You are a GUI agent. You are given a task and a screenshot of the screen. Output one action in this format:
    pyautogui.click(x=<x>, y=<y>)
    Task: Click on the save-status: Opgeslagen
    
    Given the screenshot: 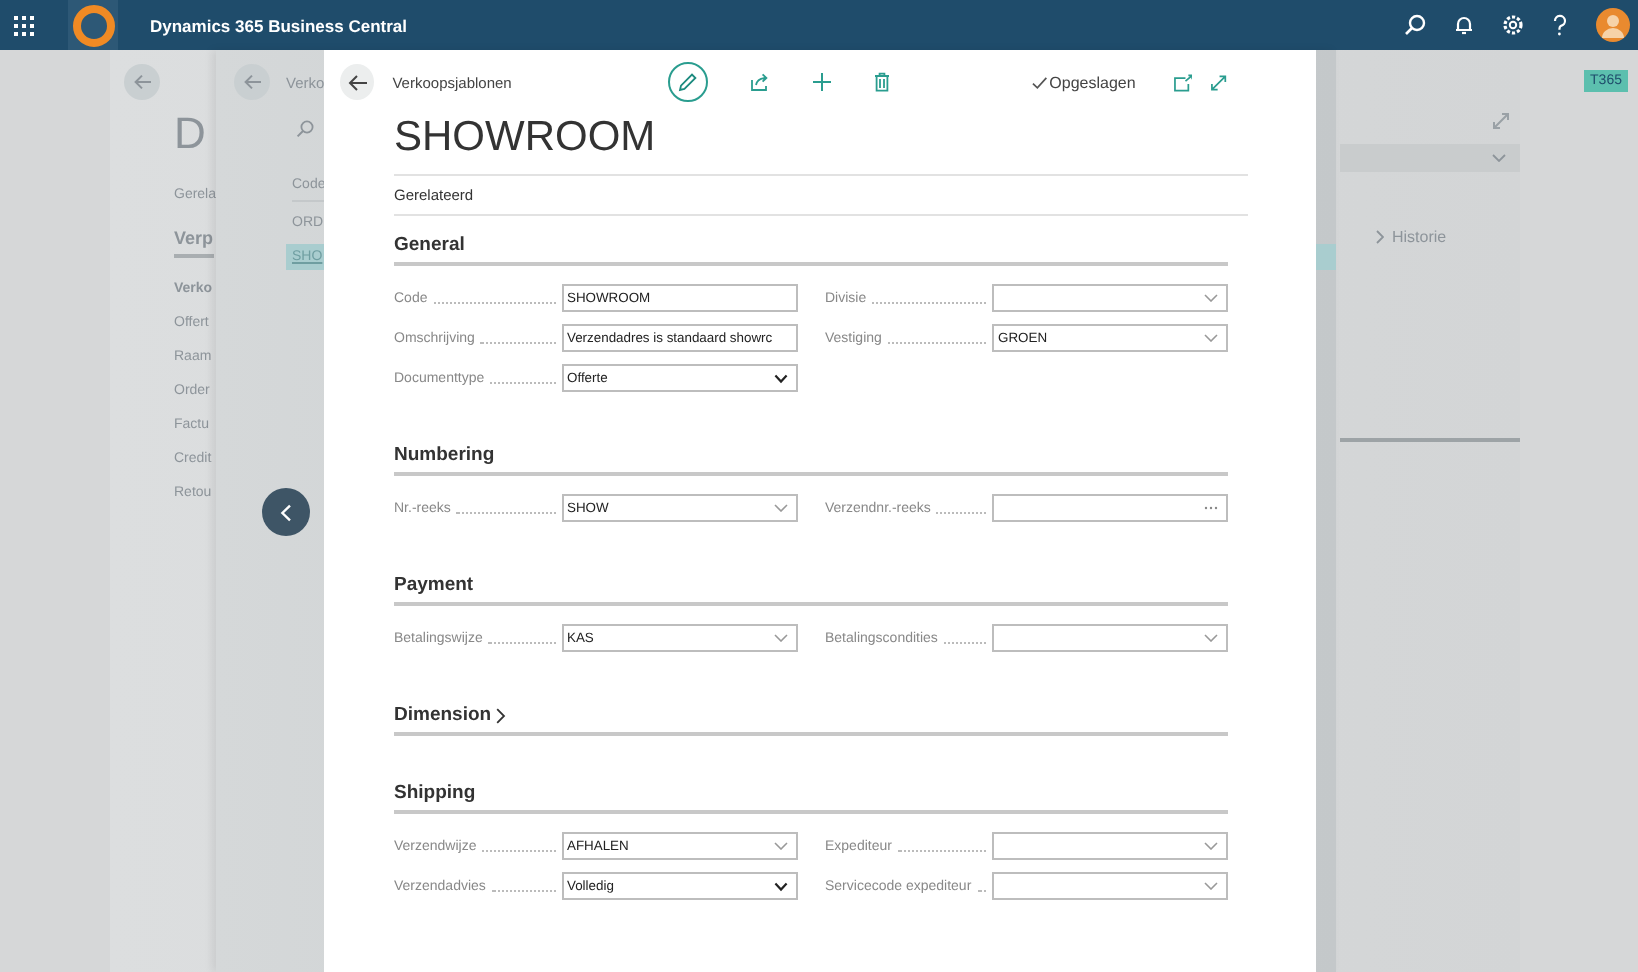 What is the action you would take?
    pyautogui.click(x=1092, y=82)
    